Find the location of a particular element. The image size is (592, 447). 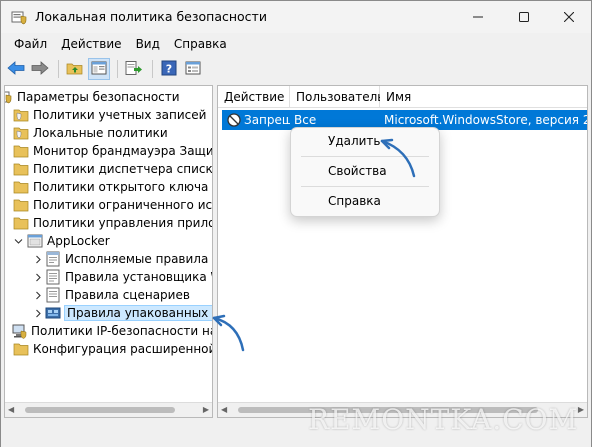

show-hide-tree-icon is located at coordinates (99, 69).